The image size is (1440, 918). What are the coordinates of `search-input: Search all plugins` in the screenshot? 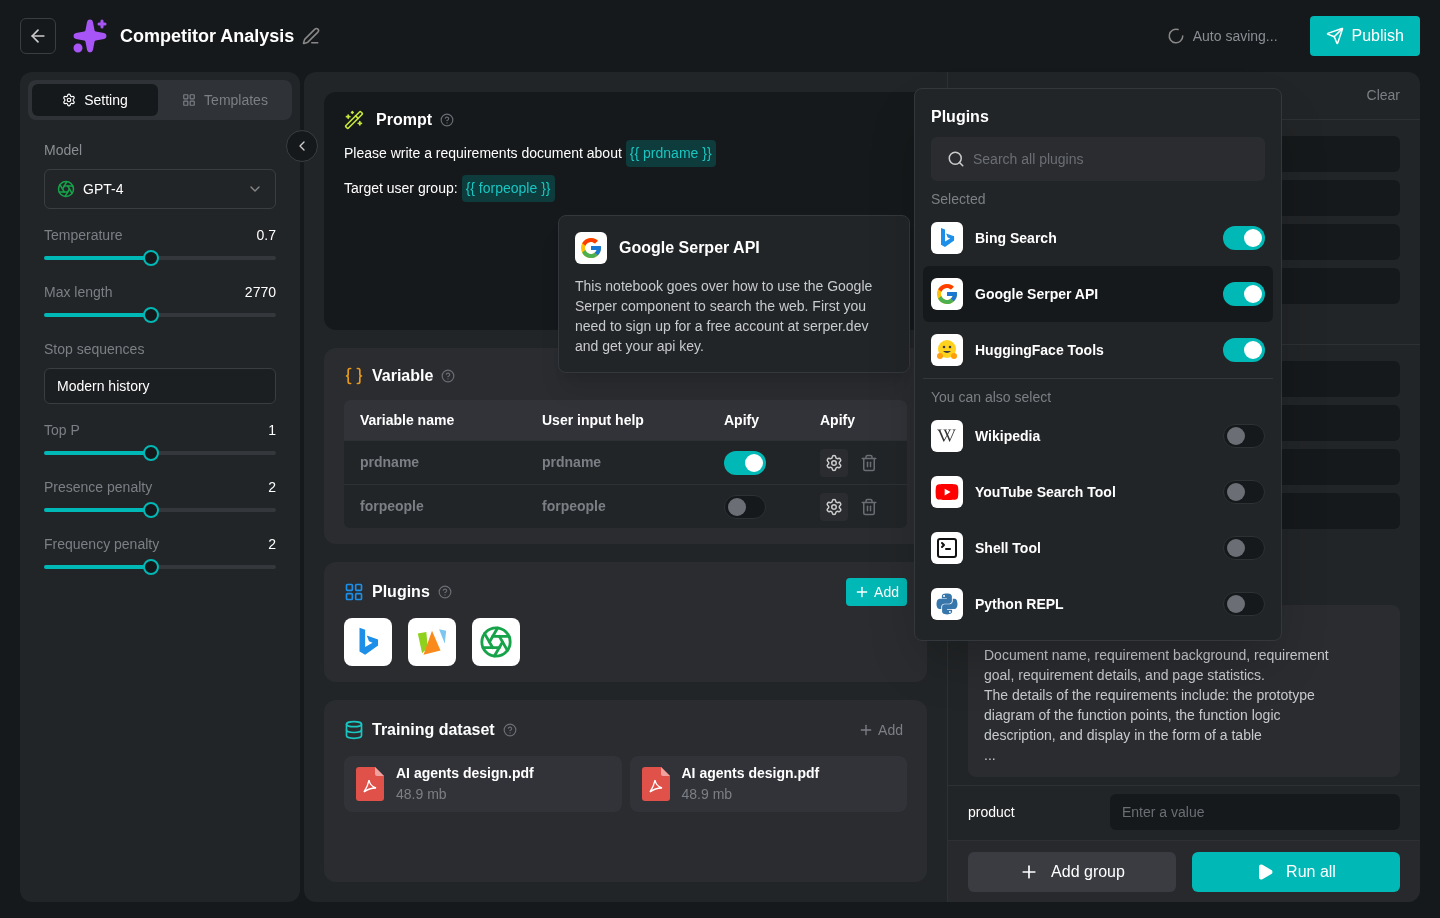 It's located at (1111, 159).